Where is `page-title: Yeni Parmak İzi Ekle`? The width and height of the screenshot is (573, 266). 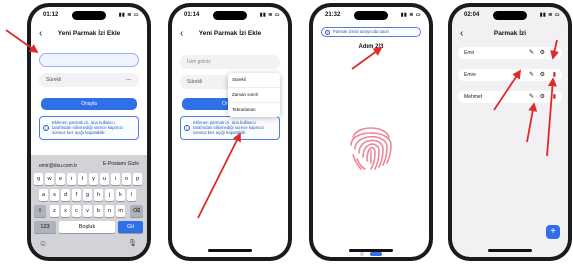
page-title: Yeni Parmak İzi Ekle is located at coordinates (230, 33).